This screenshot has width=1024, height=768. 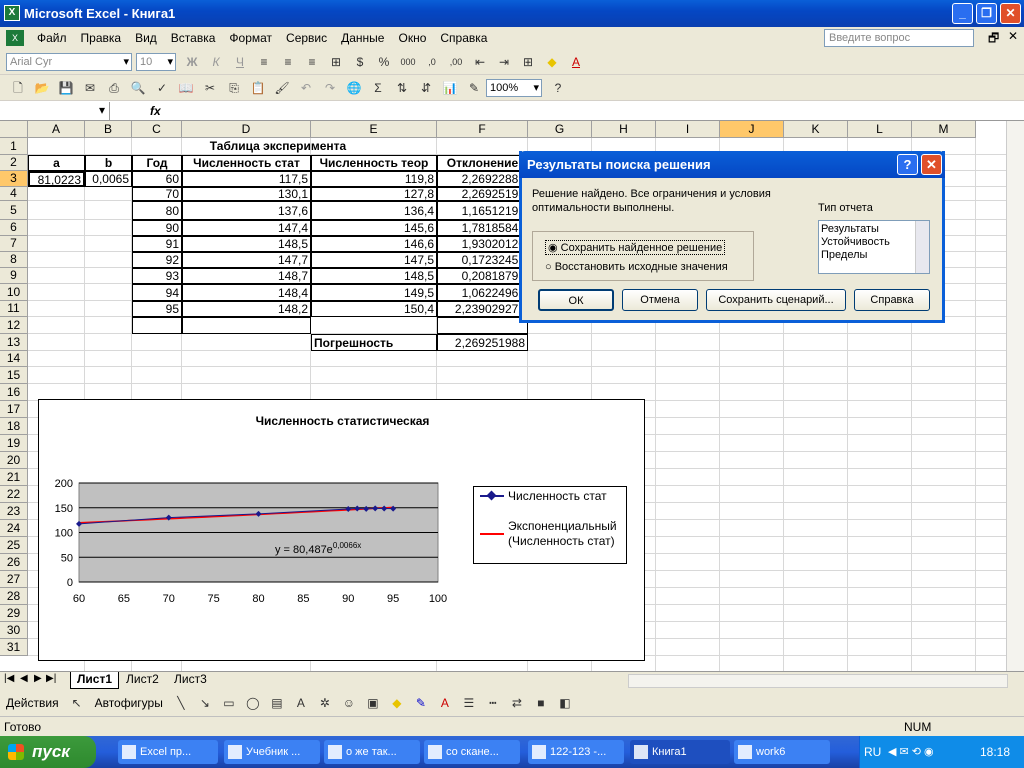 I want to click on col-header-H: H, so click(x=624, y=129).